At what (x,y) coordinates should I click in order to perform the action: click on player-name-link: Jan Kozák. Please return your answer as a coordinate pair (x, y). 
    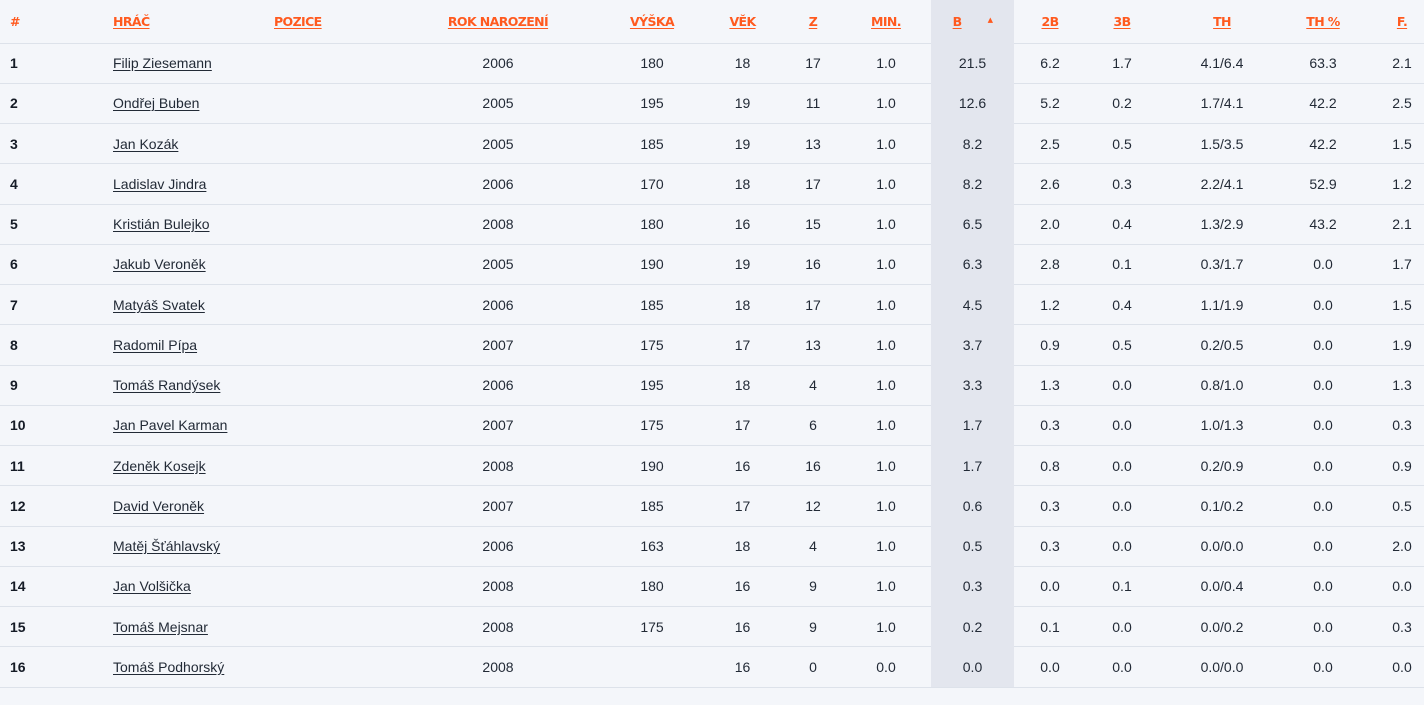
    Looking at the image, I should click on (145, 144).